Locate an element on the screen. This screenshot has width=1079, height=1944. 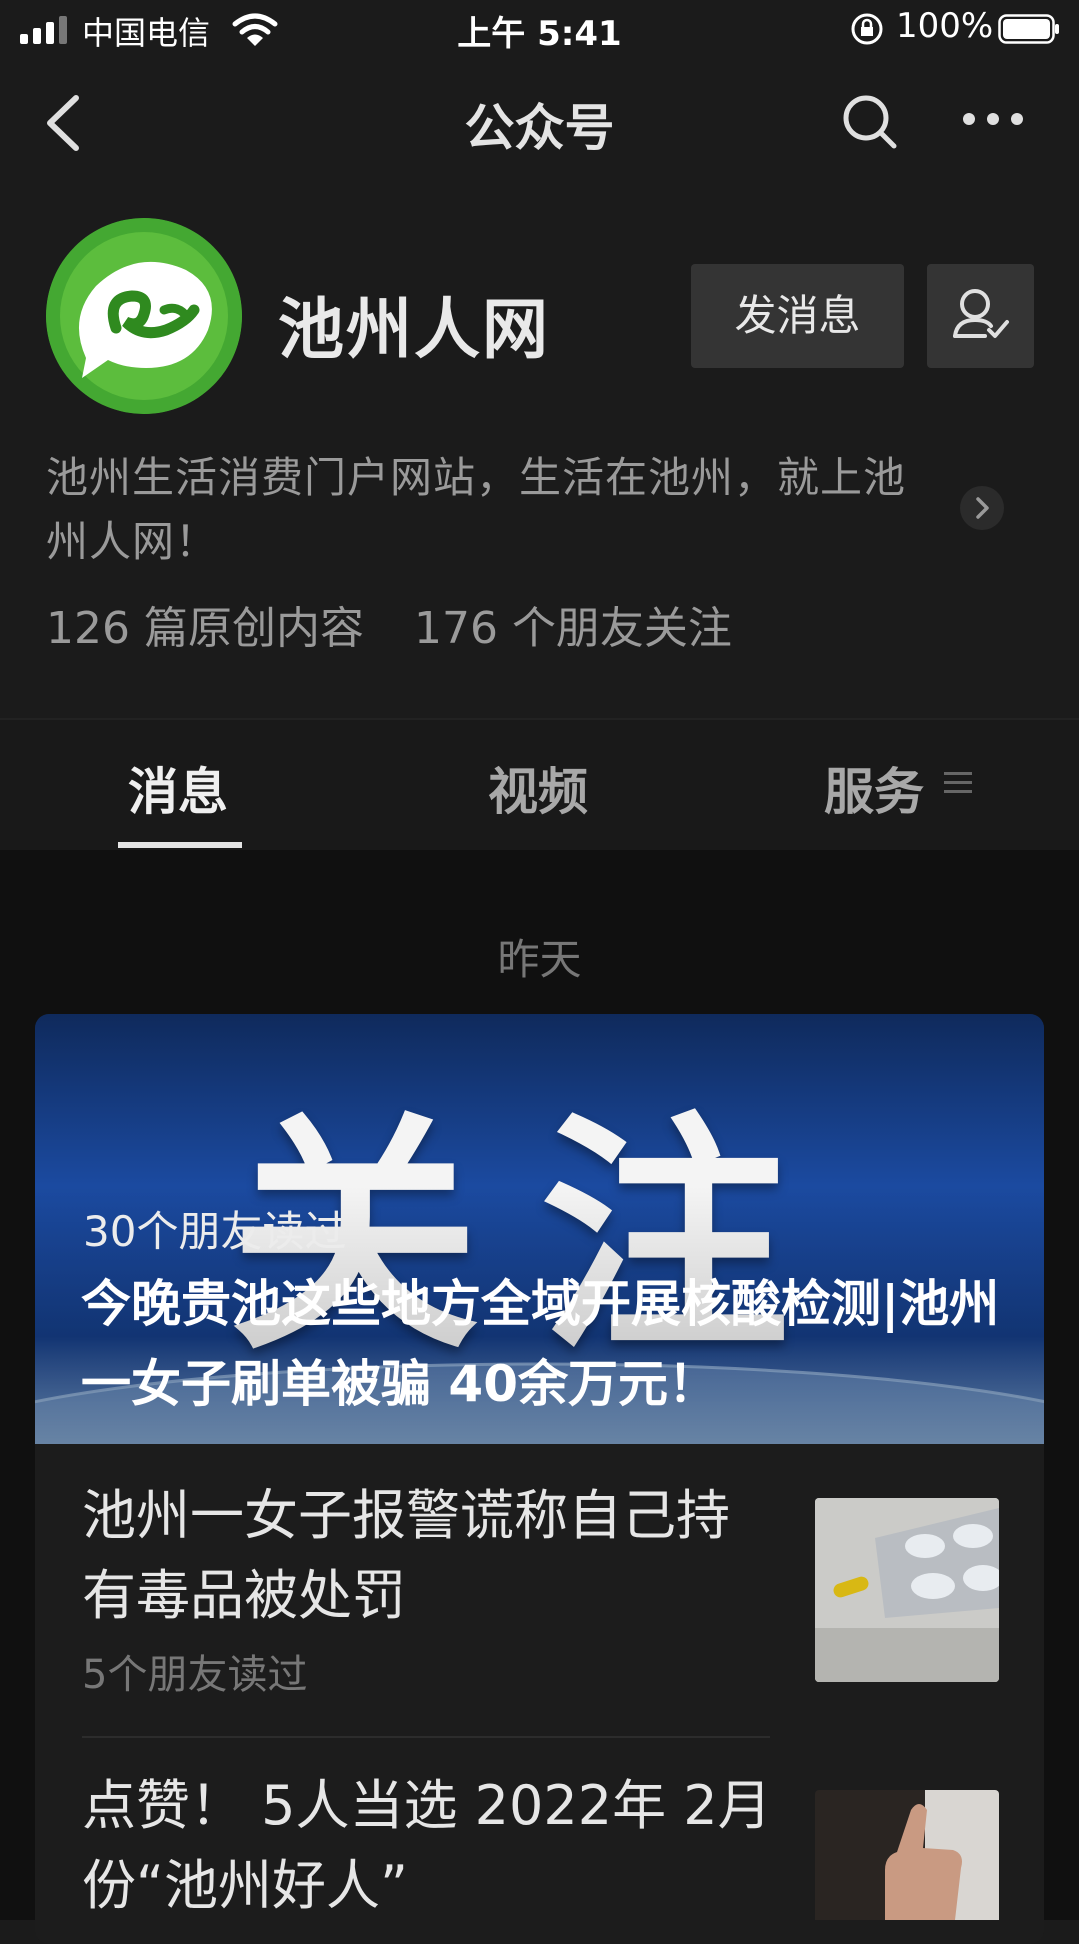
tab-messages: 消息 is located at coordinates (178, 788).